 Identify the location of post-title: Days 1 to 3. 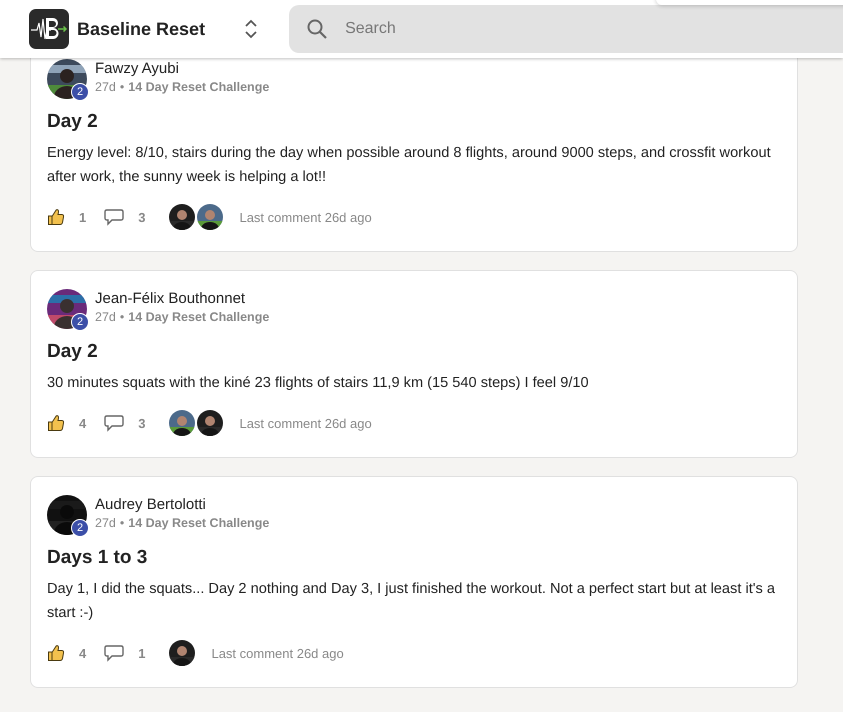
(97, 558).